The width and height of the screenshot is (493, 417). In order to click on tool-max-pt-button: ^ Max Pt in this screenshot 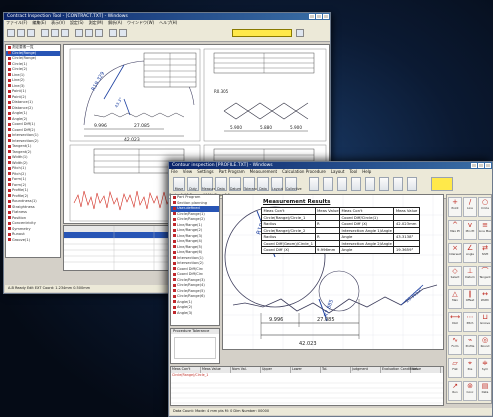, I will do `click(455, 230)`.